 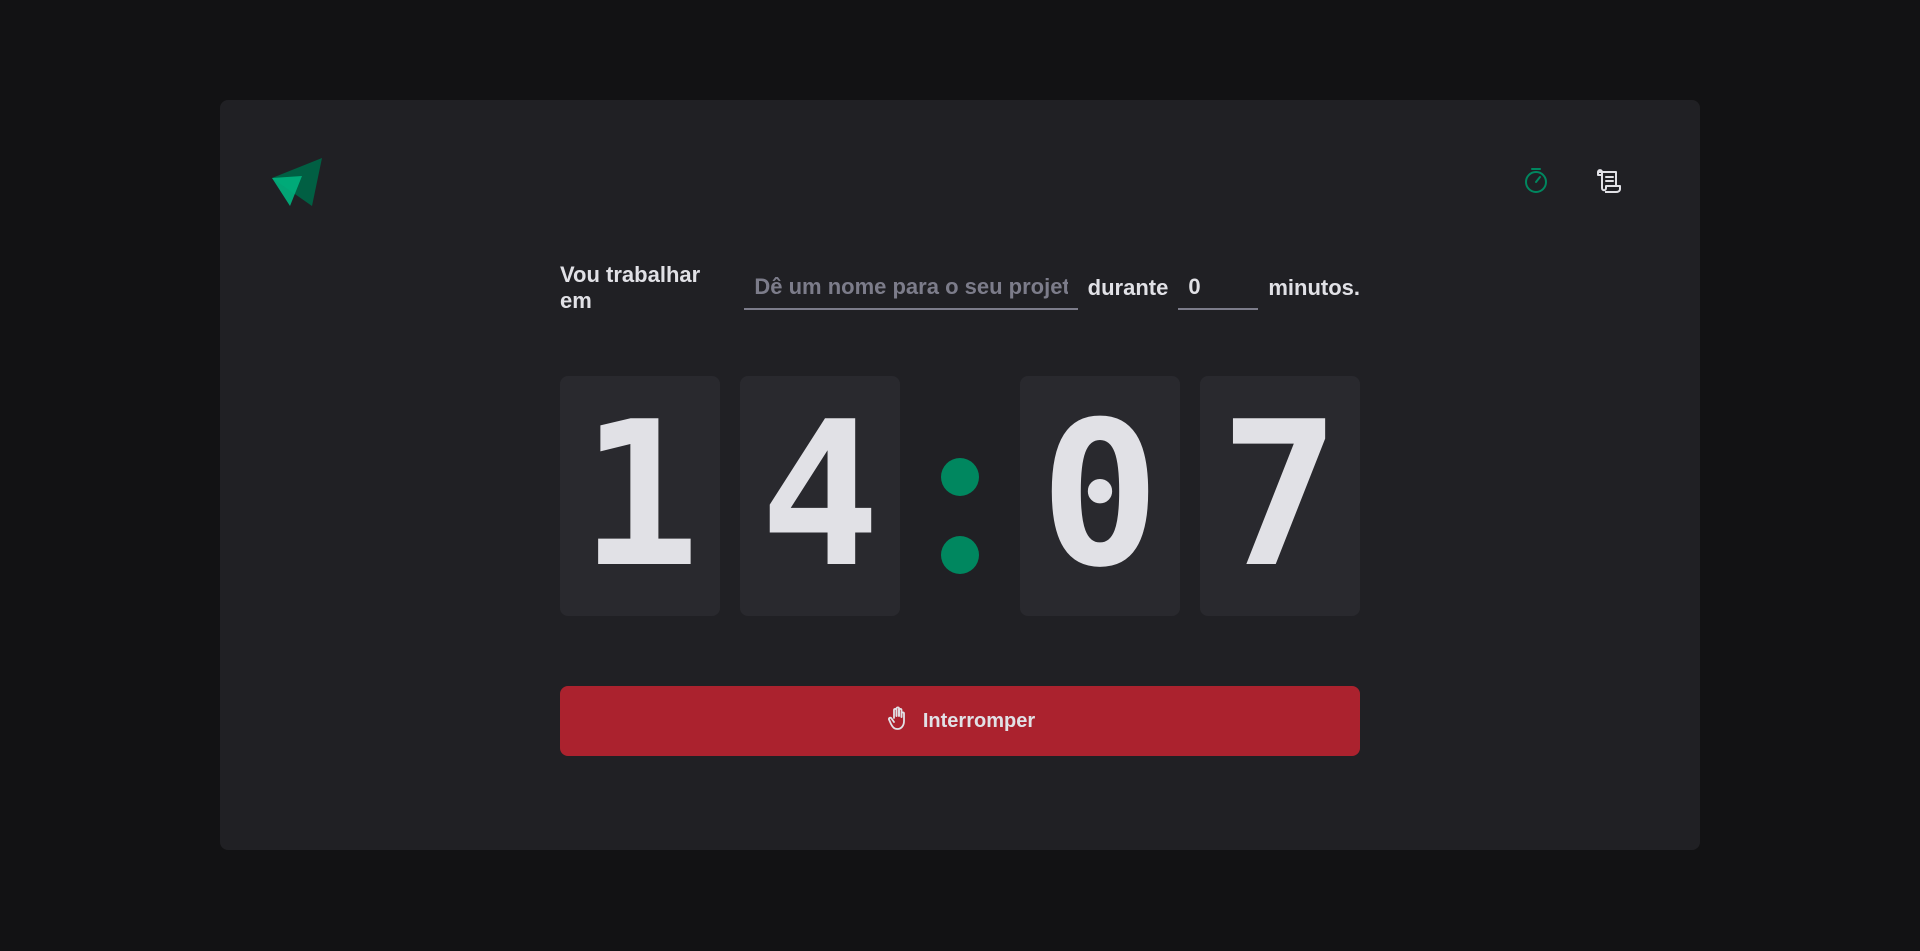 I want to click on countdown-separator, so click(x=960, y=496).